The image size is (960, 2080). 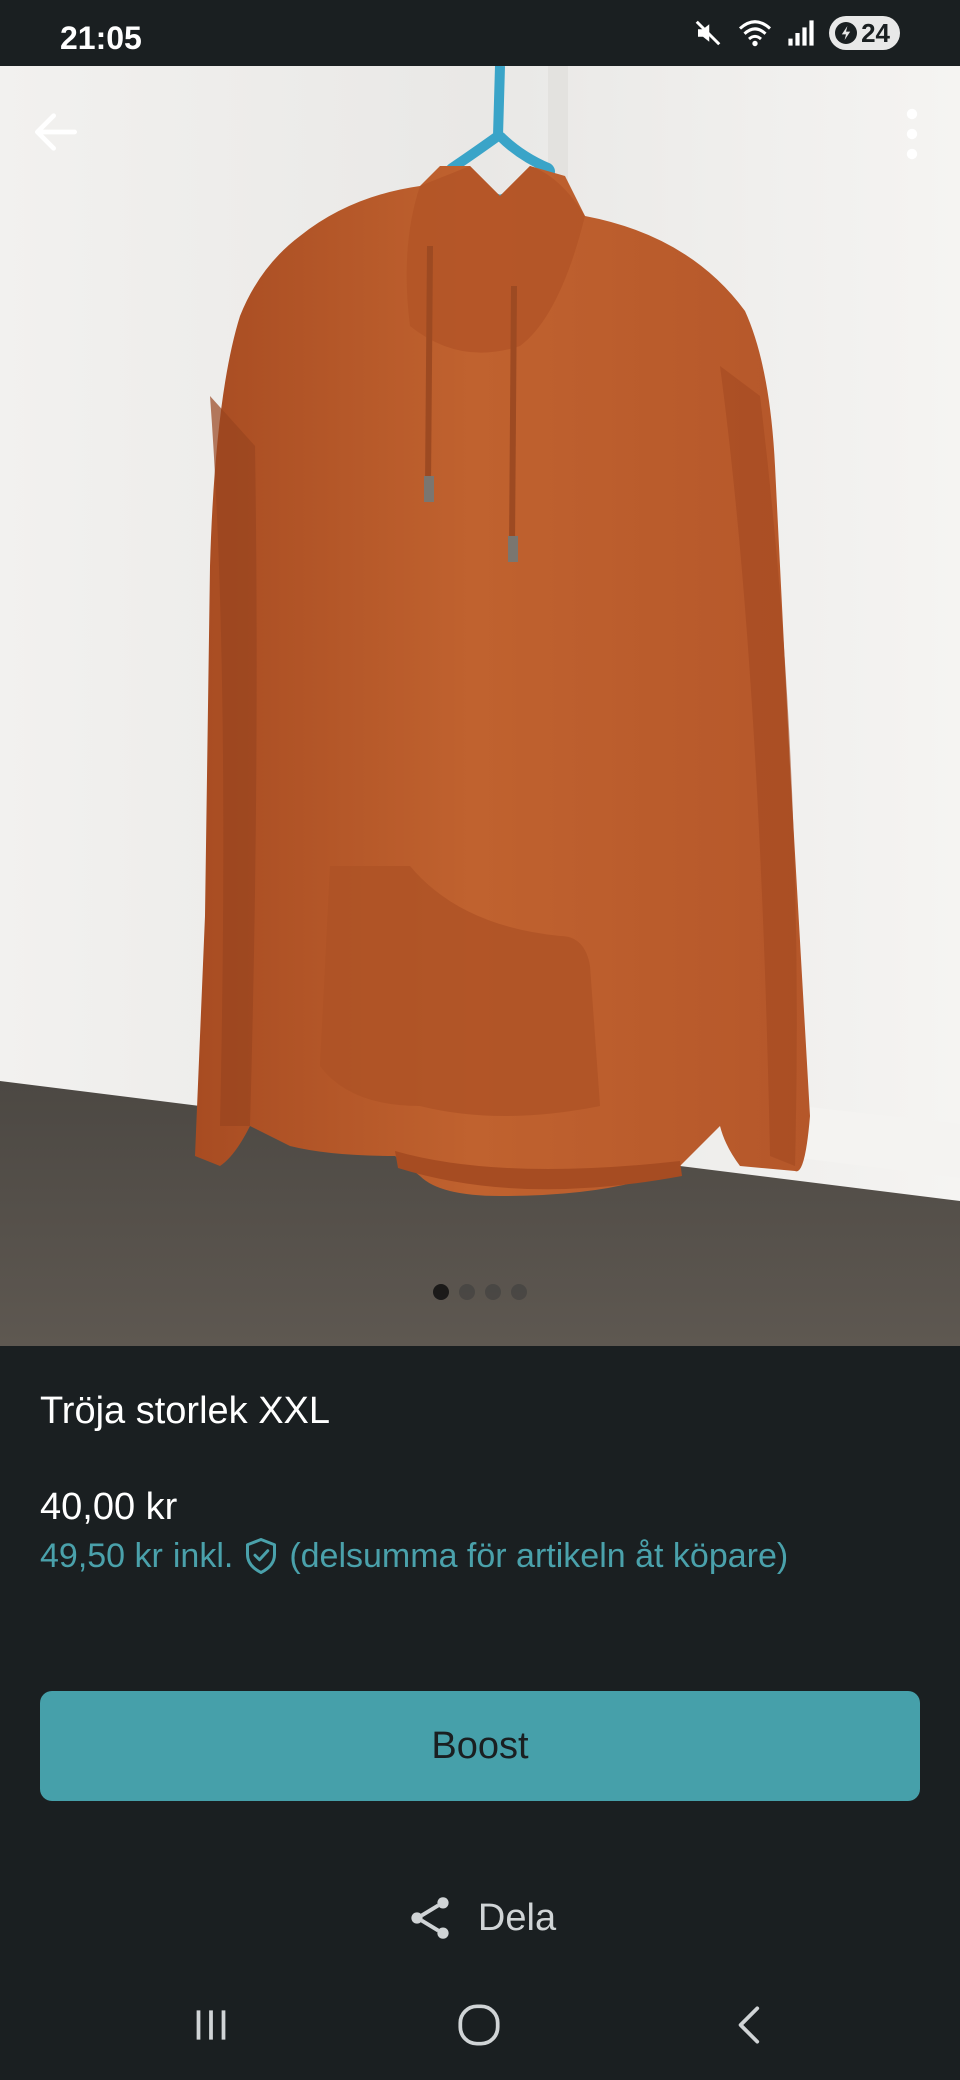 I want to click on system-back-icon, so click(x=751, y=2025).